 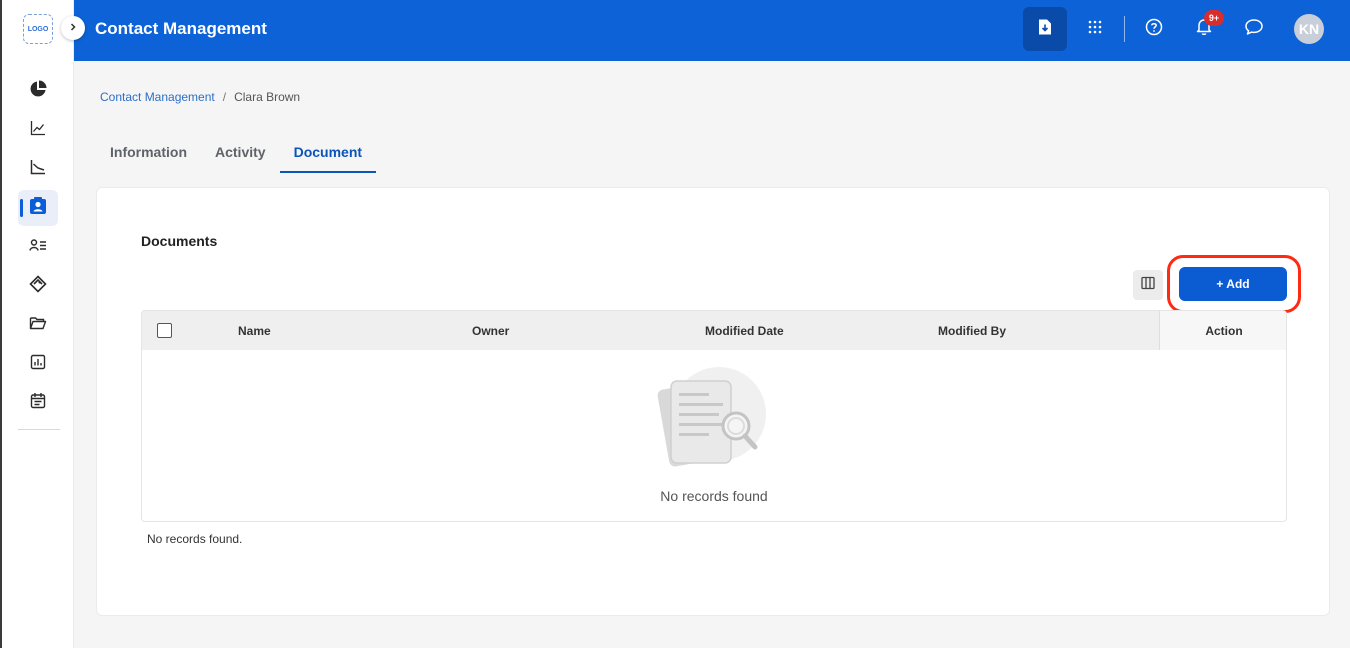 I want to click on tab-bar: Information Activity Document, so click(x=236, y=152).